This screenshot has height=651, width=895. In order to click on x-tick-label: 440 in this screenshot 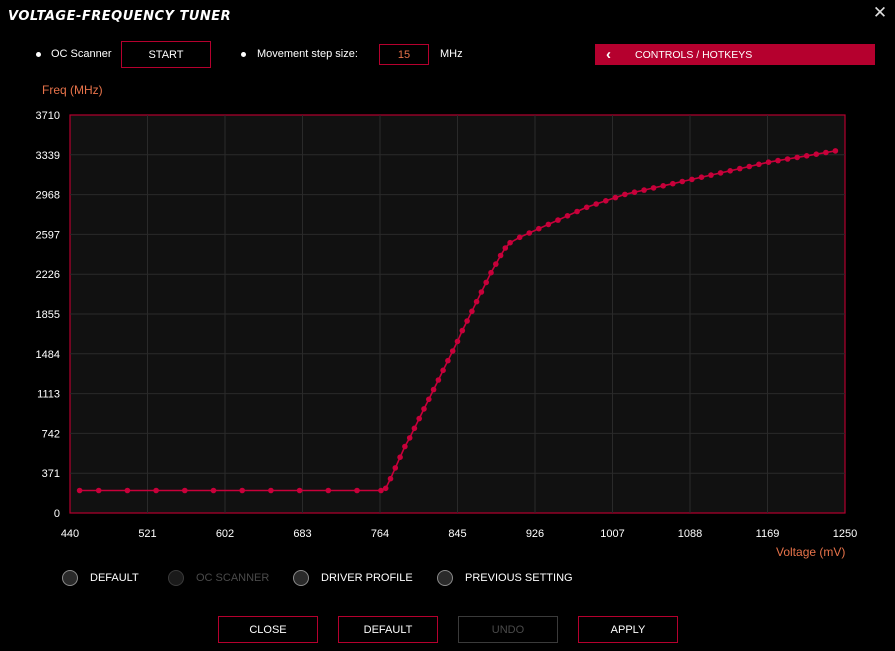, I will do `click(70, 534)`.